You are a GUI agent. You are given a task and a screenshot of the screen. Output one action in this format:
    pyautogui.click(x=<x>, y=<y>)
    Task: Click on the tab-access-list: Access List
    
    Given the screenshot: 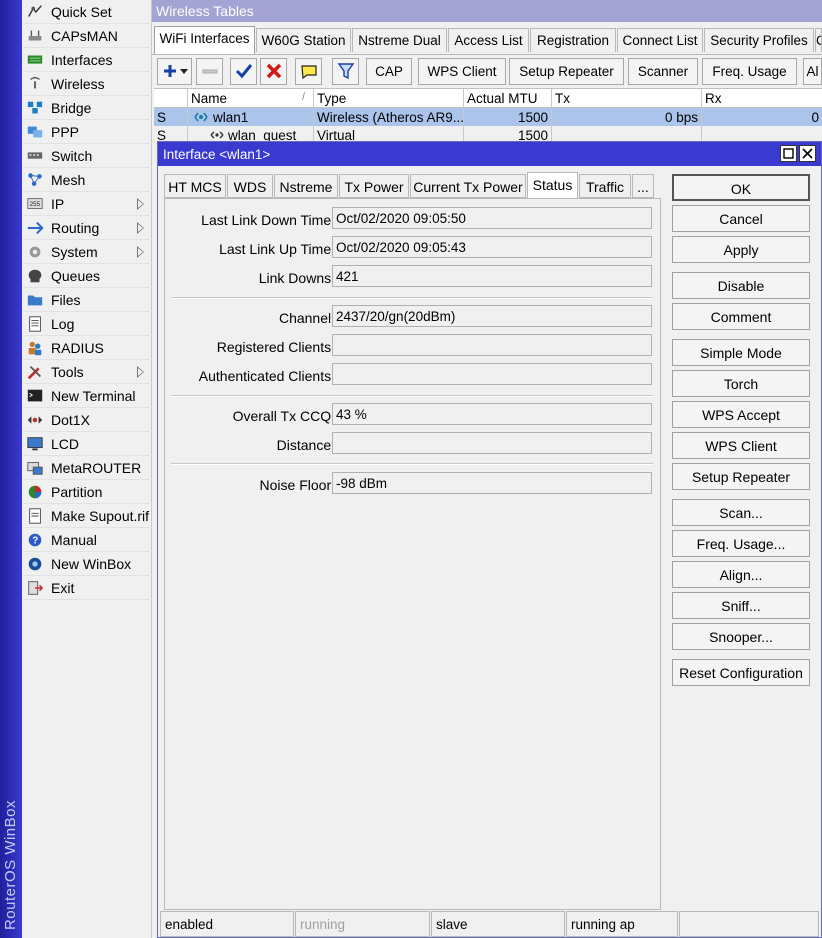 What is the action you would take?
    pyautogui.click(x=488, y=40)
    